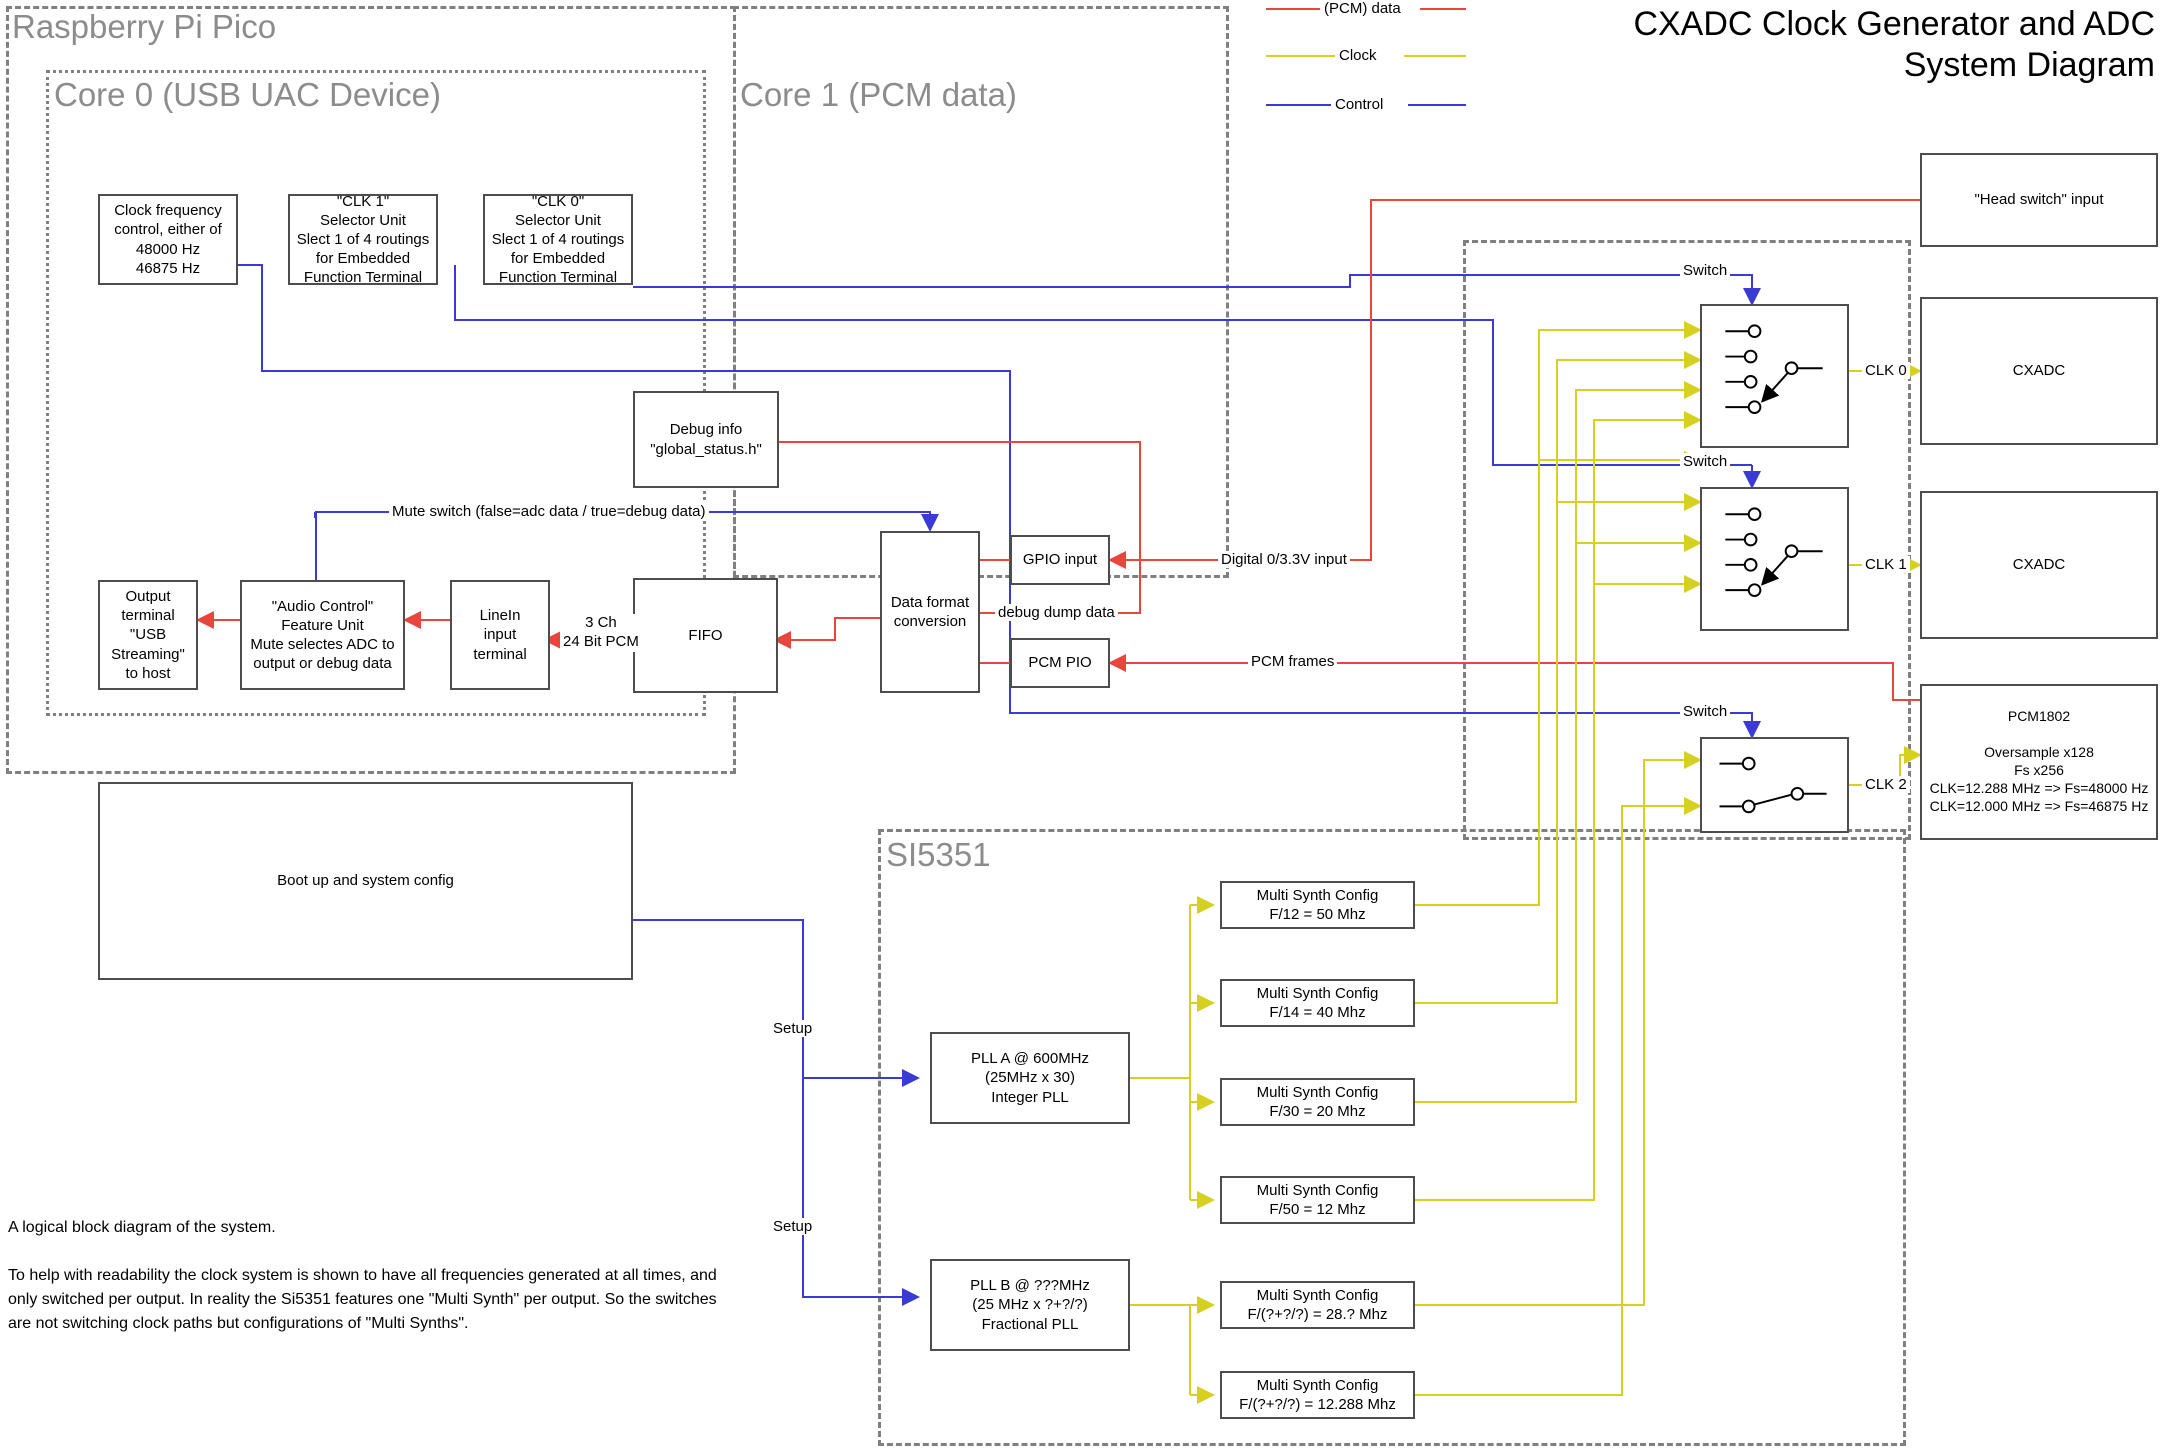 The height and width of the screenshot is (1451, 2163). I want to click on box-output-terminal: Output terminal "USB Streaming" to host, so click(148, 635).